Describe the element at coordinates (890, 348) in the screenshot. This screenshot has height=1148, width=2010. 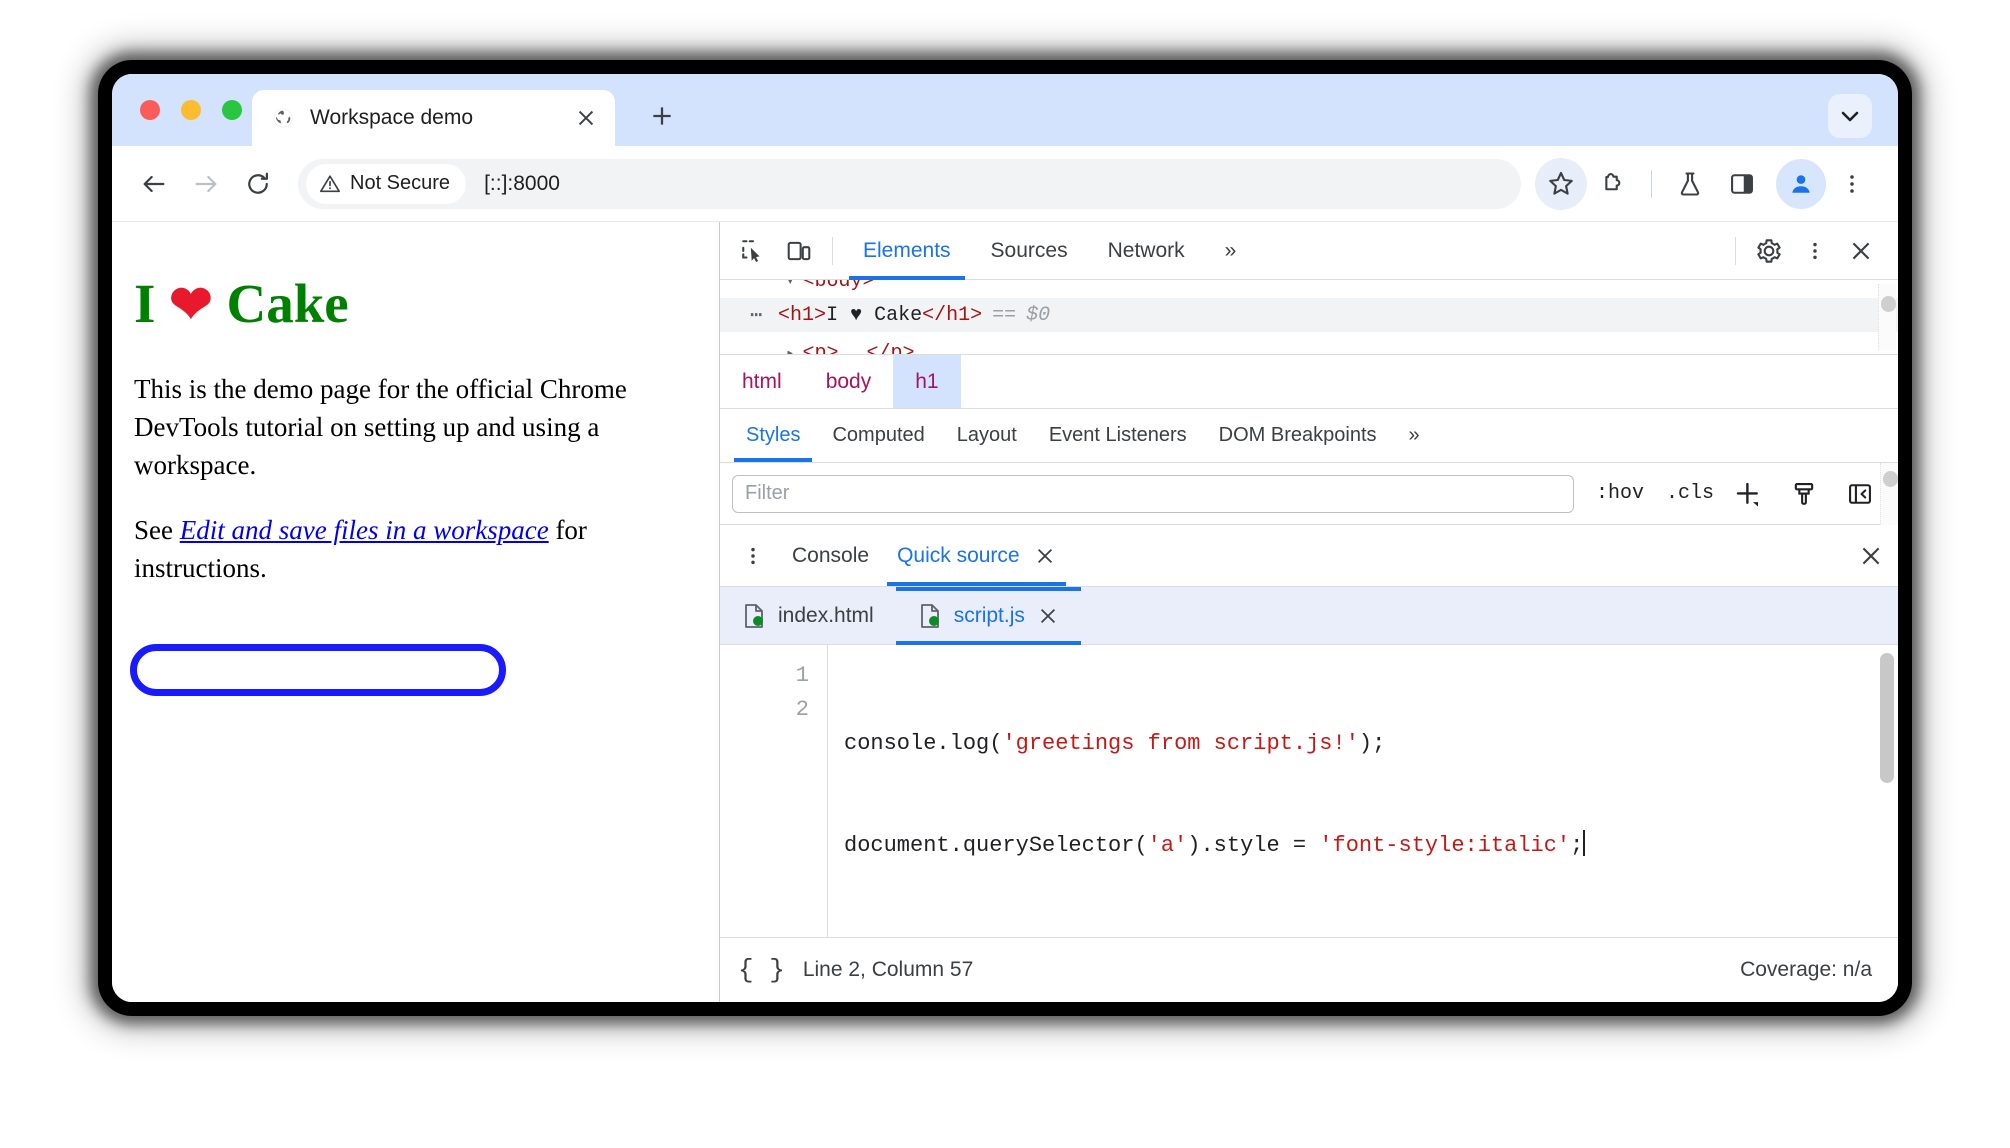
I see `dom-node-p-close: </p>` at that location.